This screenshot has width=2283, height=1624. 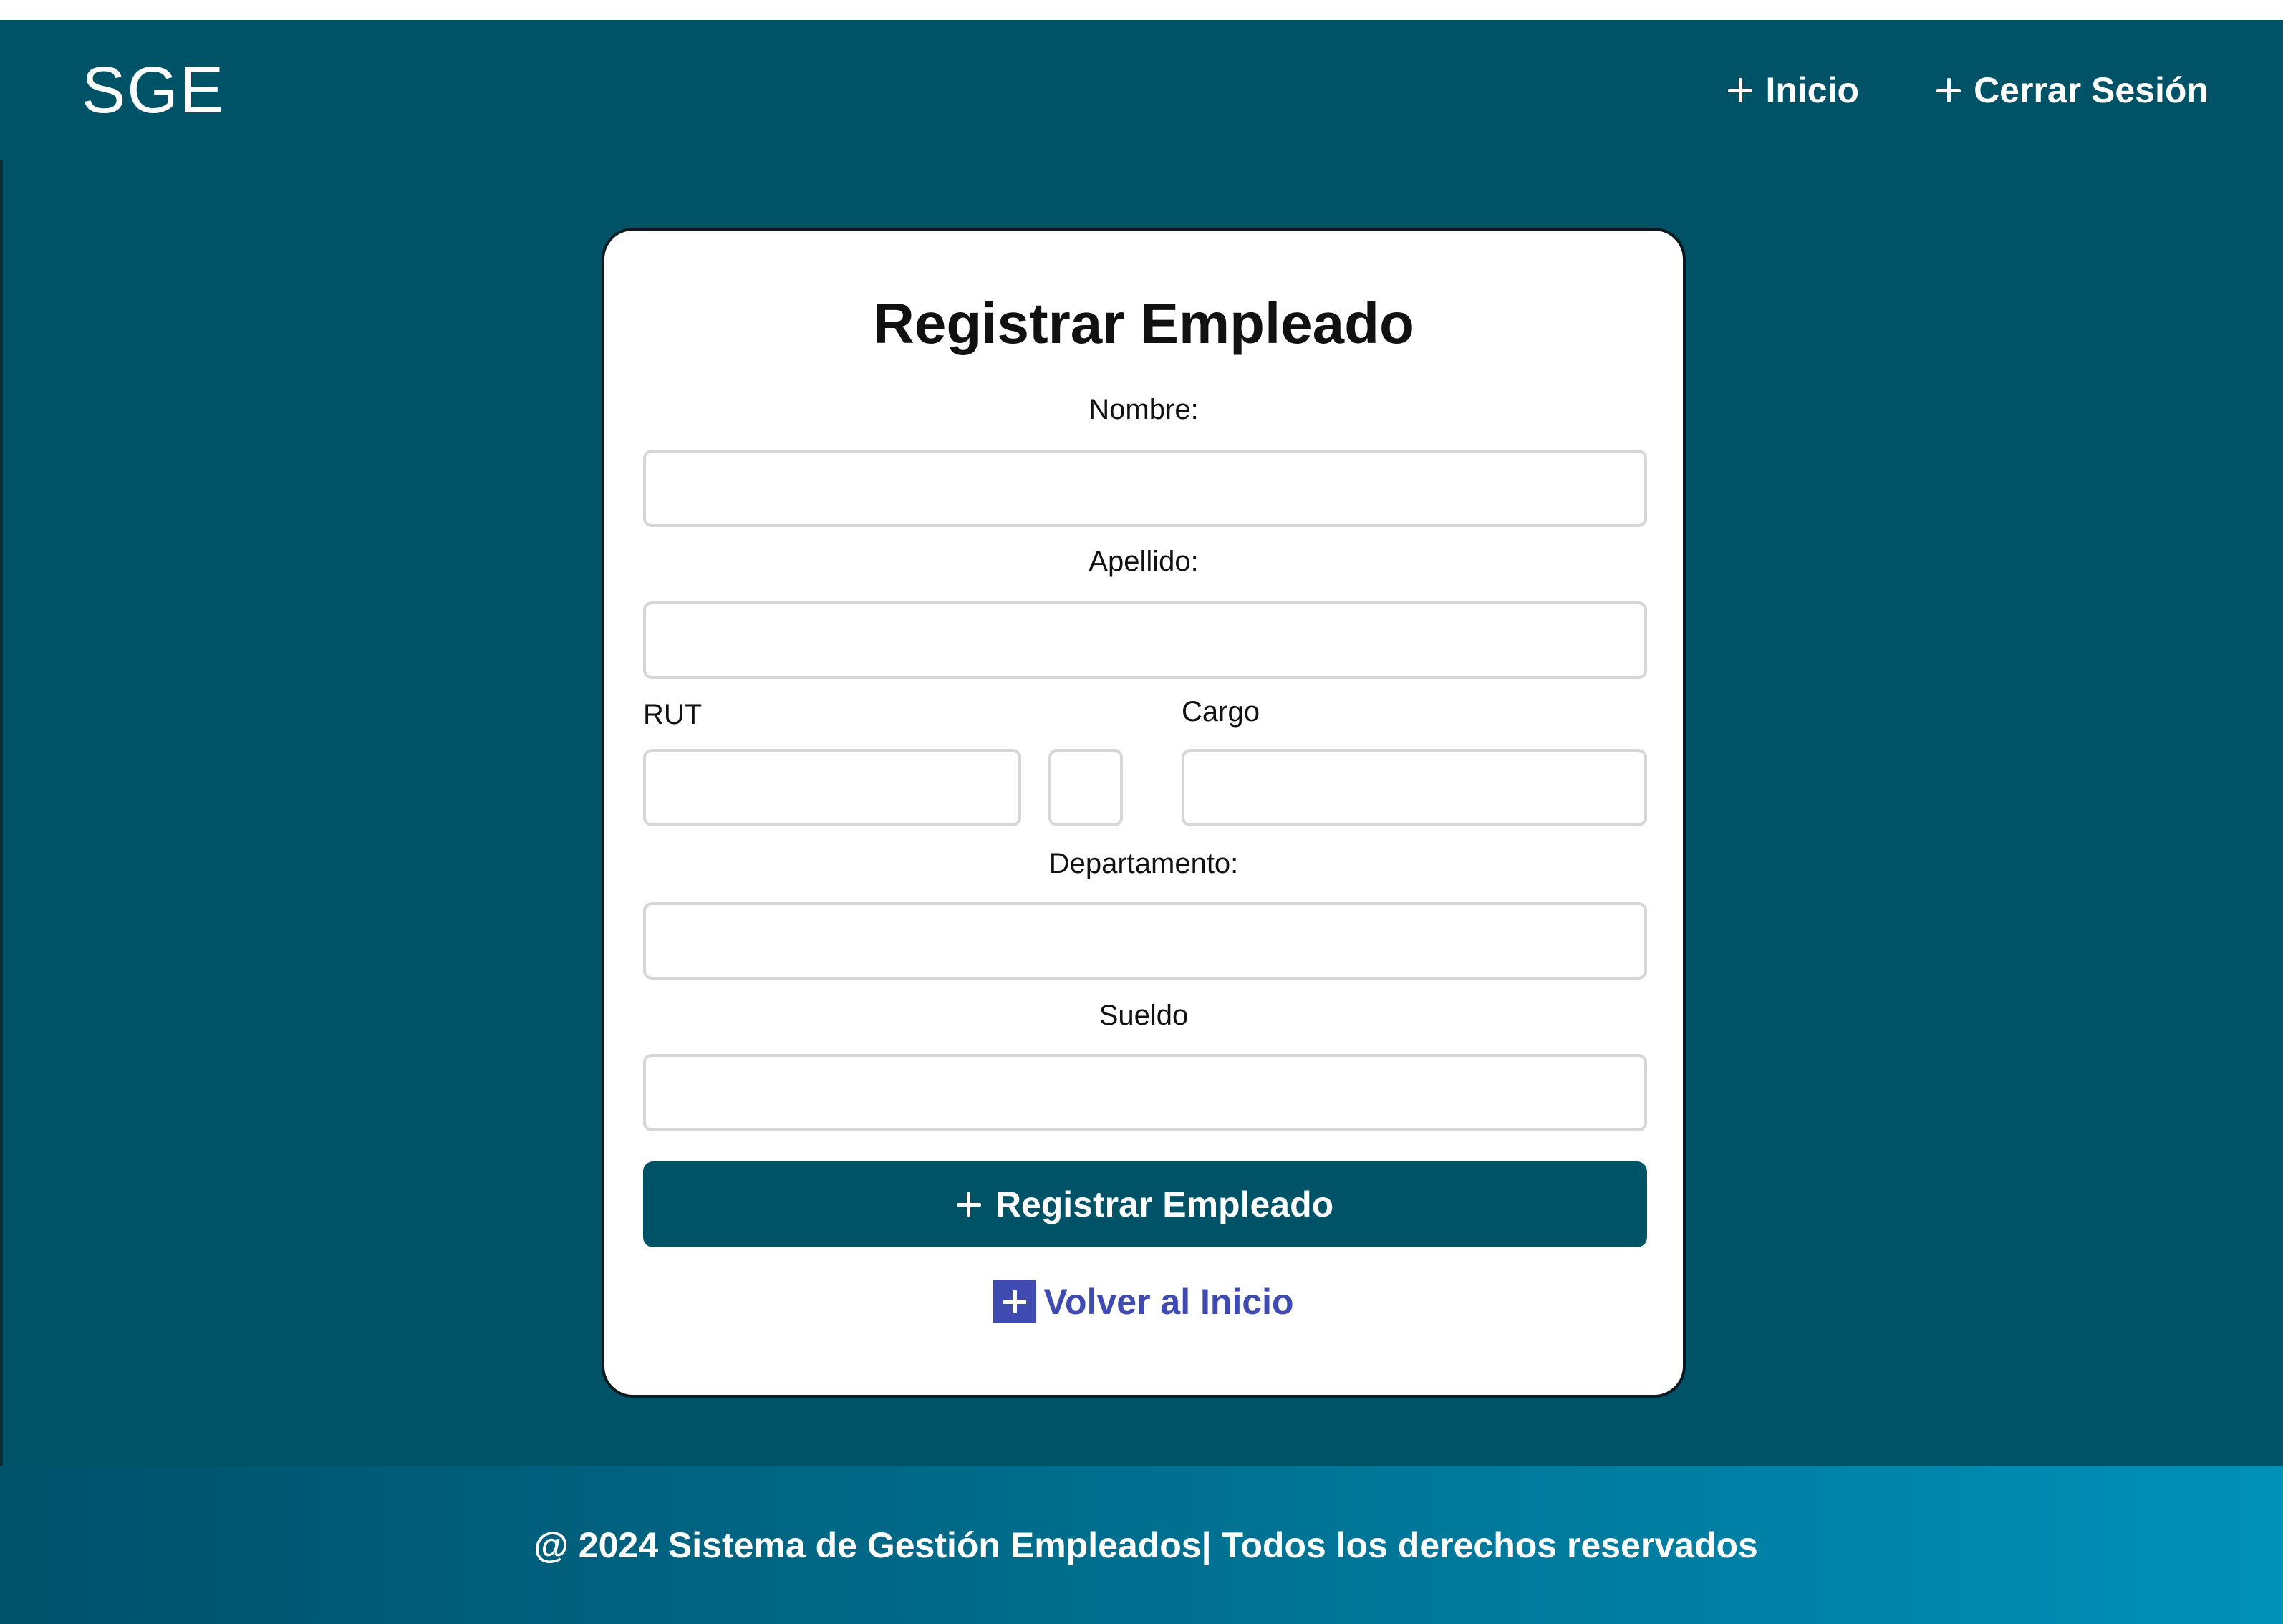 What do you see at coordinates (1145, 1092) in the screenshot?
I see `sueldo-input` at bounding box center [1145, 1092].